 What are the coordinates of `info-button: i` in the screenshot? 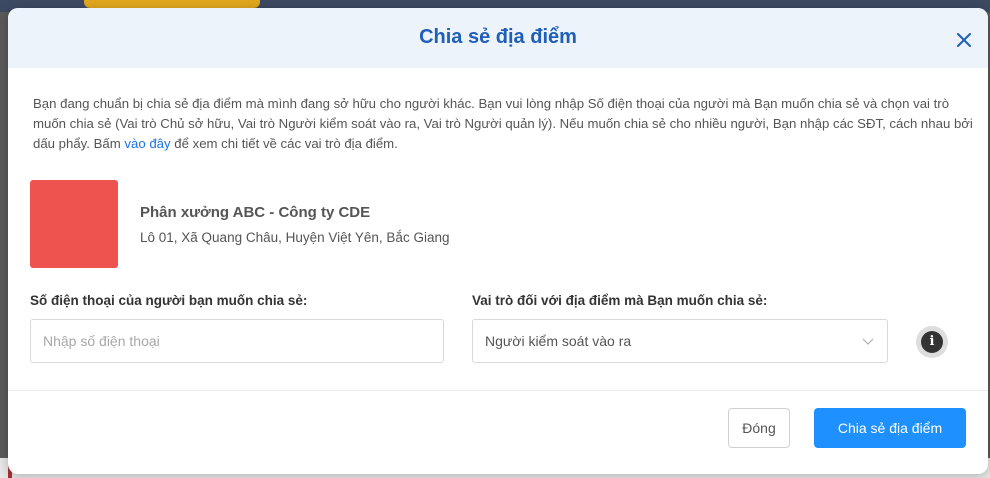 It's located at (932, 342).